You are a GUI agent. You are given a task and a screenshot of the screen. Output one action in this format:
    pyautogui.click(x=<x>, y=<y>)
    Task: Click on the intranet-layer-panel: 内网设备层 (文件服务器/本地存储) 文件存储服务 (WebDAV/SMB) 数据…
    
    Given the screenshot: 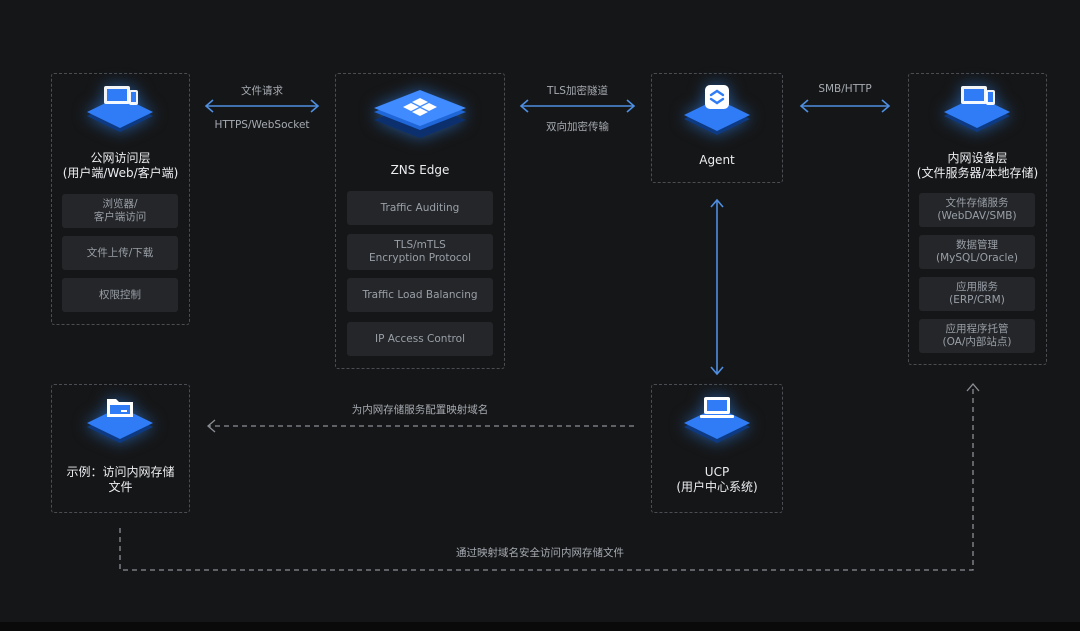 What is the action you would take?
    pyautogui.click(x=977, y=219)
    